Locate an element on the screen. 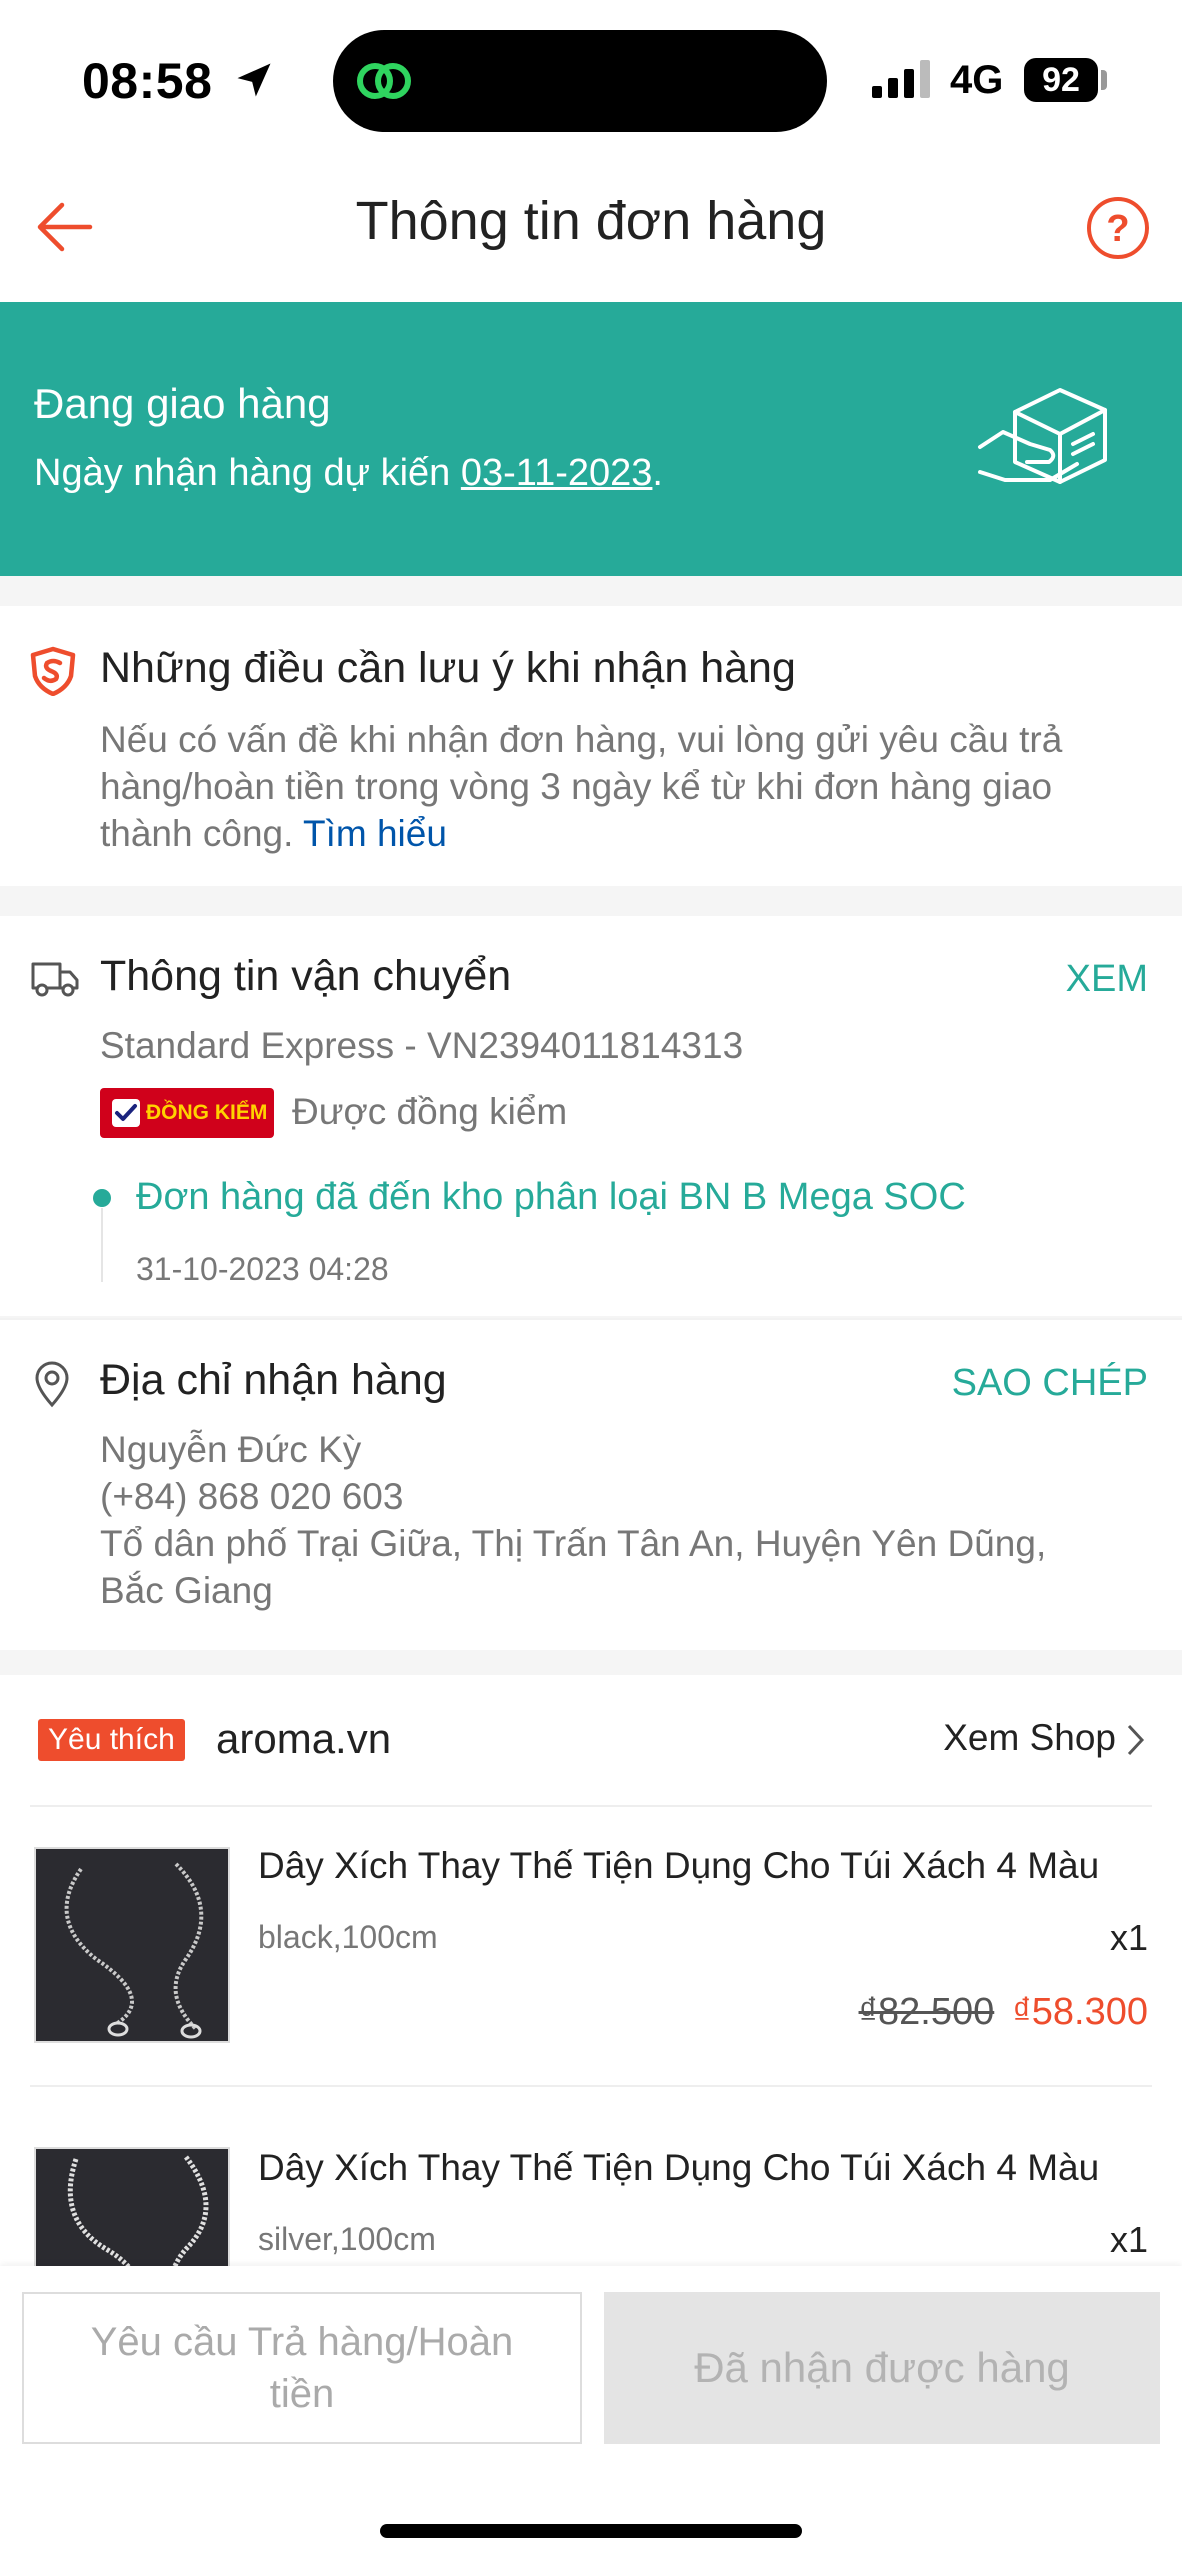 The image size is (1182, 2560). recipient-phone: (+84) 868 020 603 is located at coordinates (252, 1496).